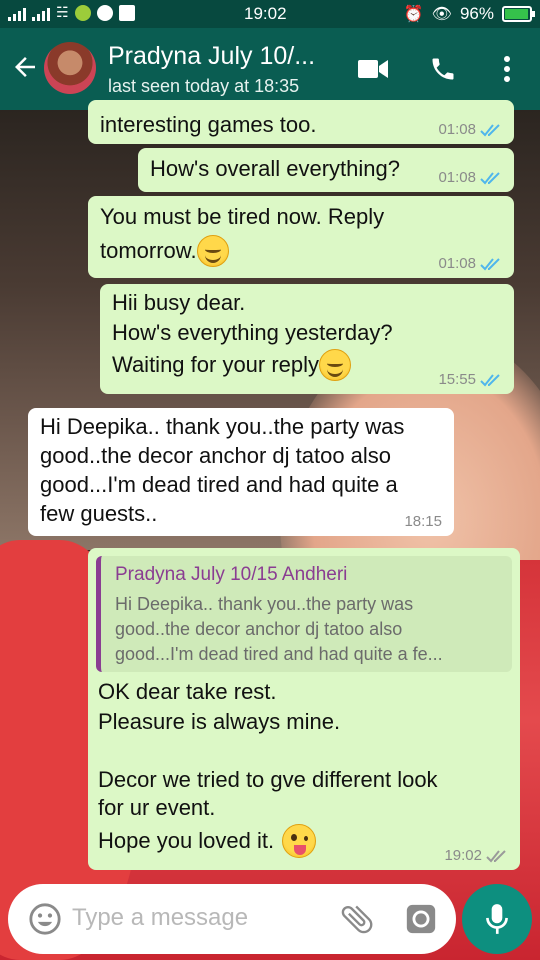 This screenshot has height=960, width=540. I want to click on voice-record-button, so click(497, 919).